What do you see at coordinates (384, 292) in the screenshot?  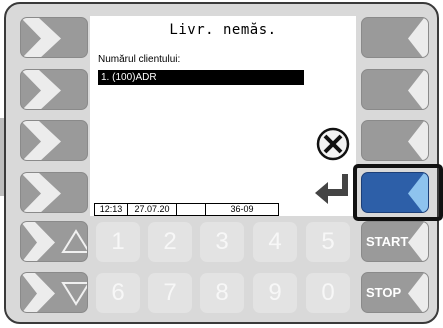 I see `stop-label: STOP` at bounding box center [384, 292].